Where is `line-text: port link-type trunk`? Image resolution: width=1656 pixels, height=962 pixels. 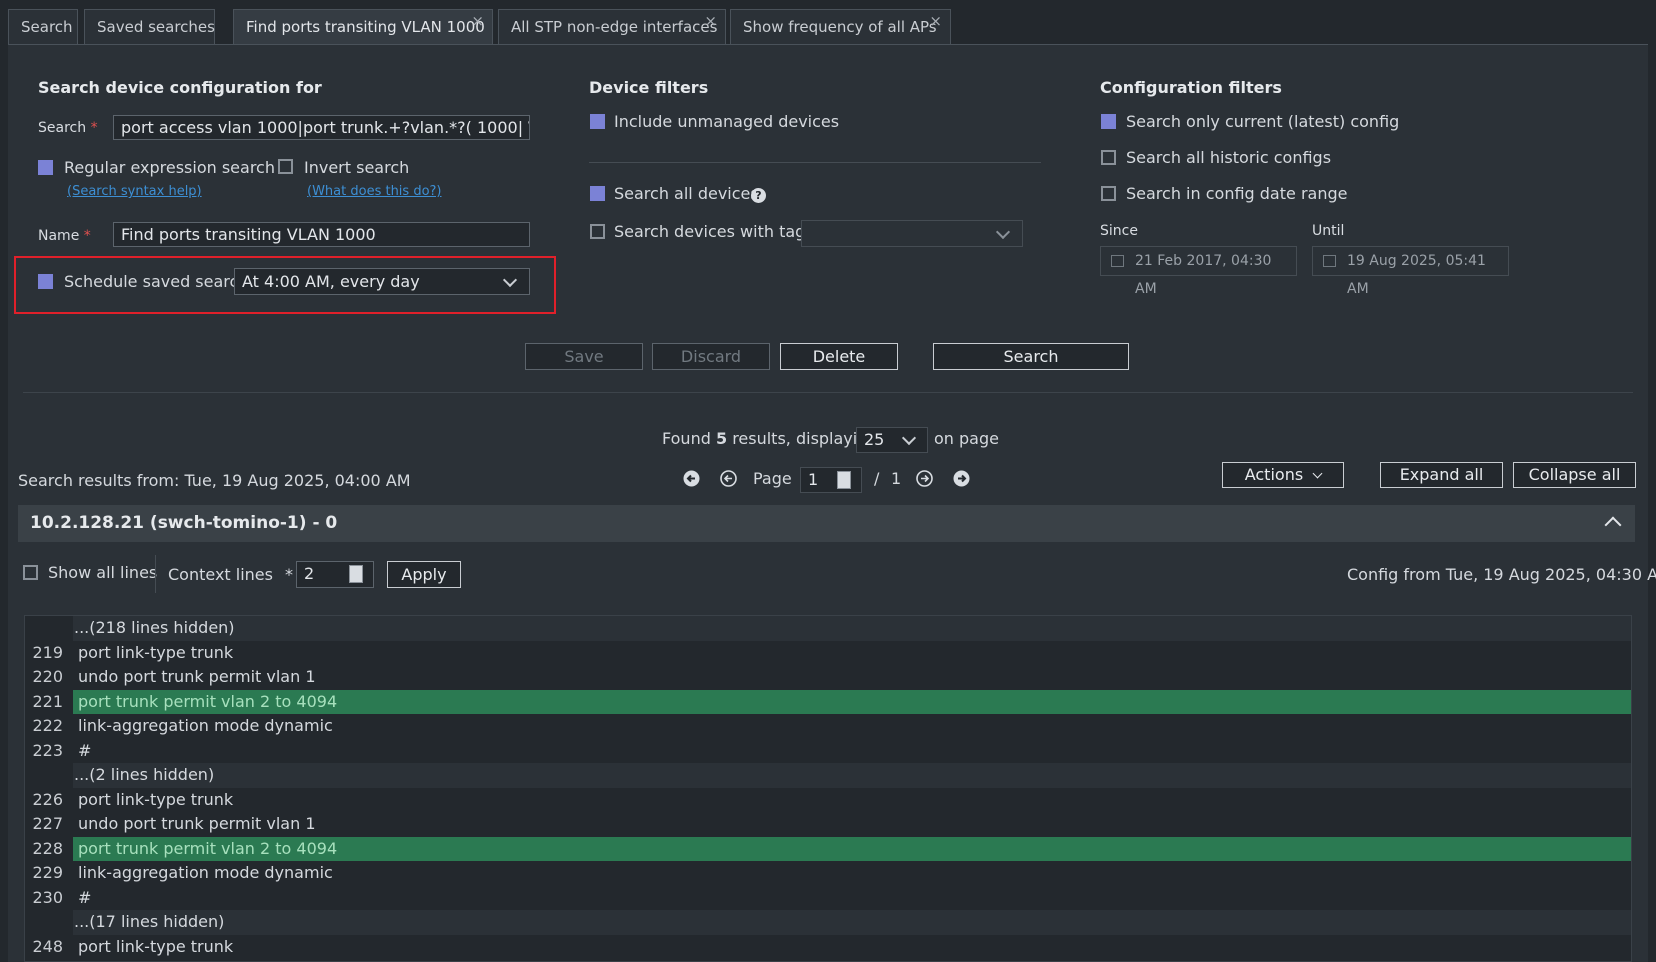
line-text: port link-type trunk is located at coordinates (156, 652).